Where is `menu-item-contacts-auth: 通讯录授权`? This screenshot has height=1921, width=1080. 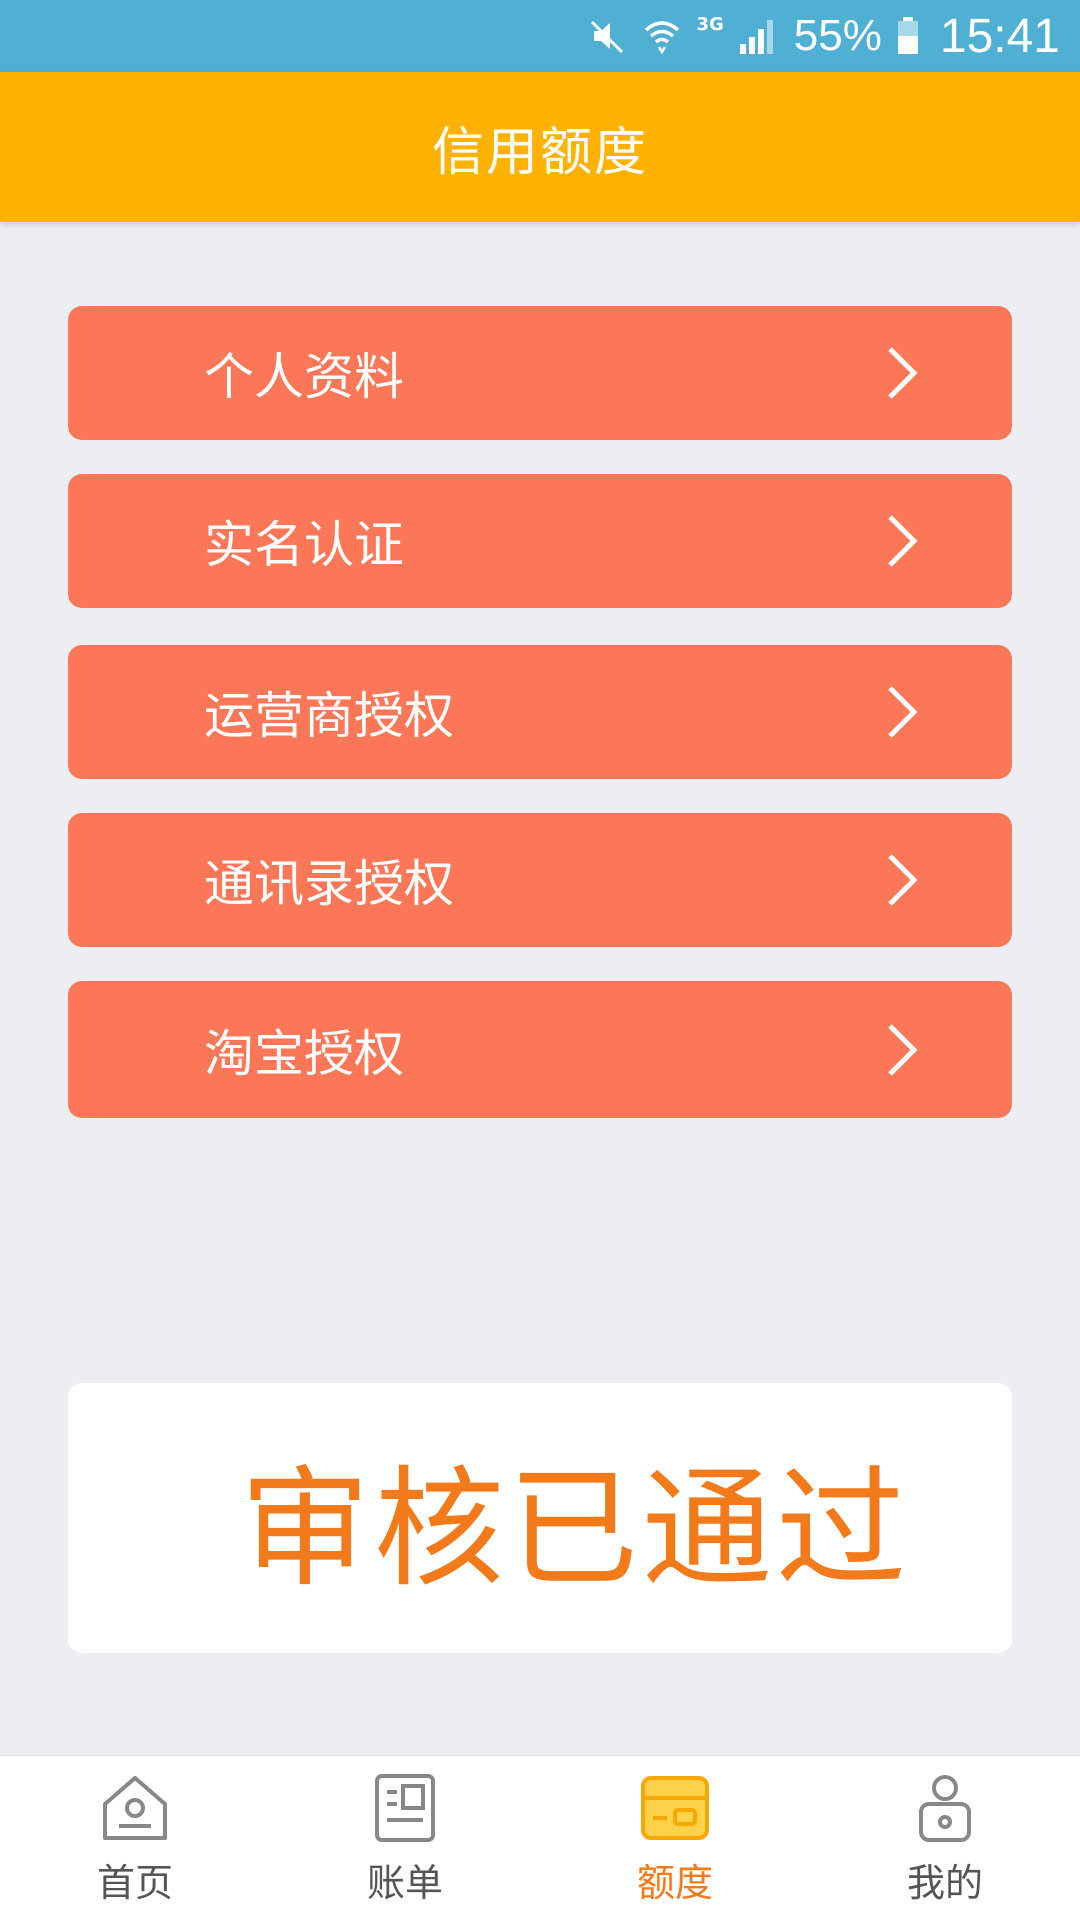
menu-item-contacts-auth: 通讯录授权 is located at coordinates (540, 880).